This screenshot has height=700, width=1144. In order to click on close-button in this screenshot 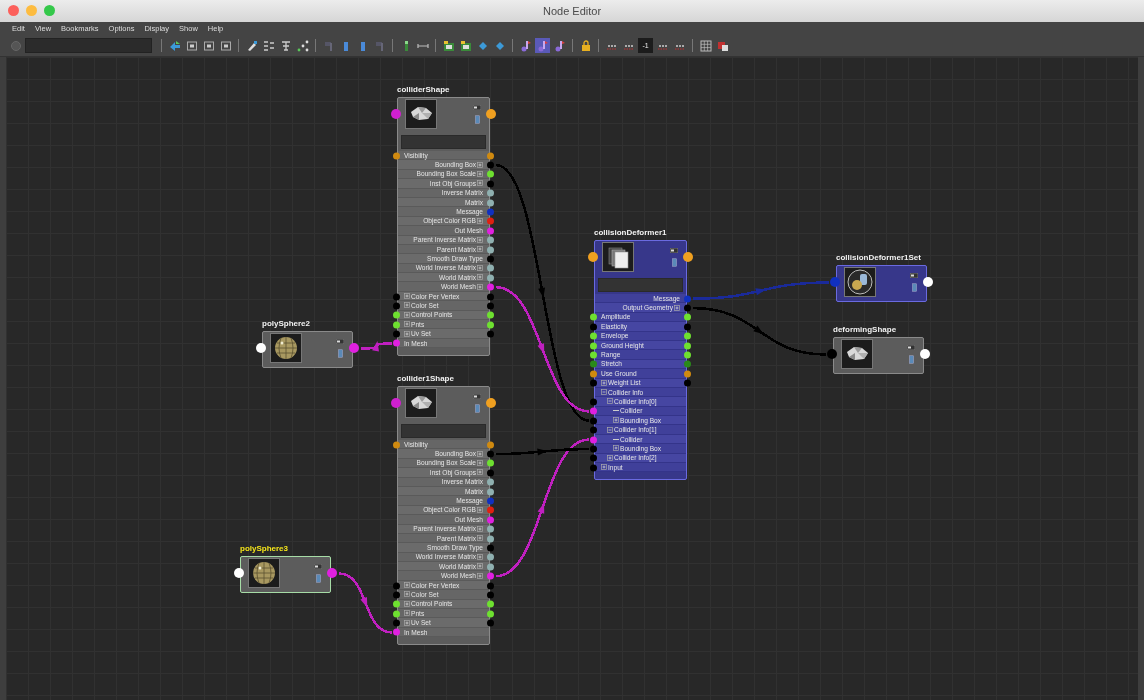, I will do `click(13, 11)`.